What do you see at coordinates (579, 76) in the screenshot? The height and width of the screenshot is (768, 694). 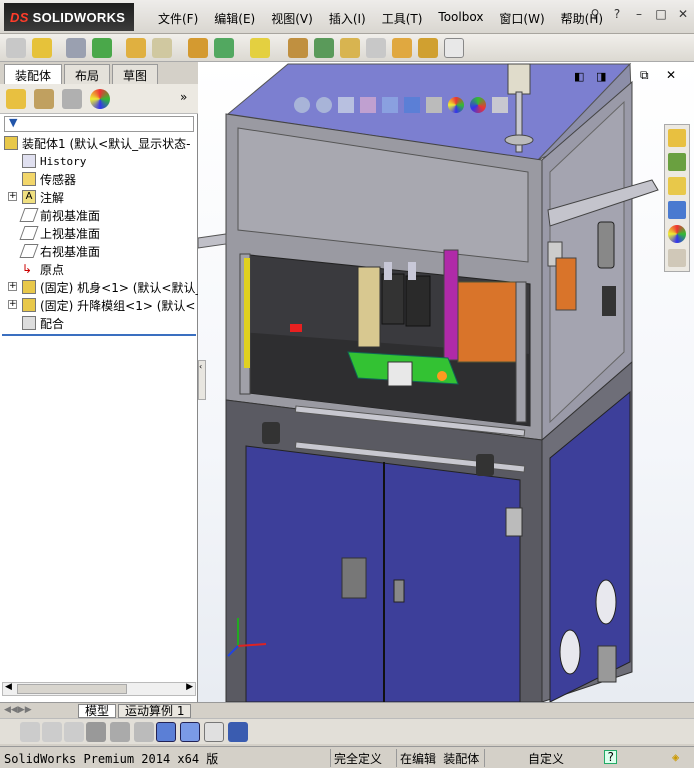 I see `viewport-left-arrow-icon: ◧` at bounding box center [579, 76].